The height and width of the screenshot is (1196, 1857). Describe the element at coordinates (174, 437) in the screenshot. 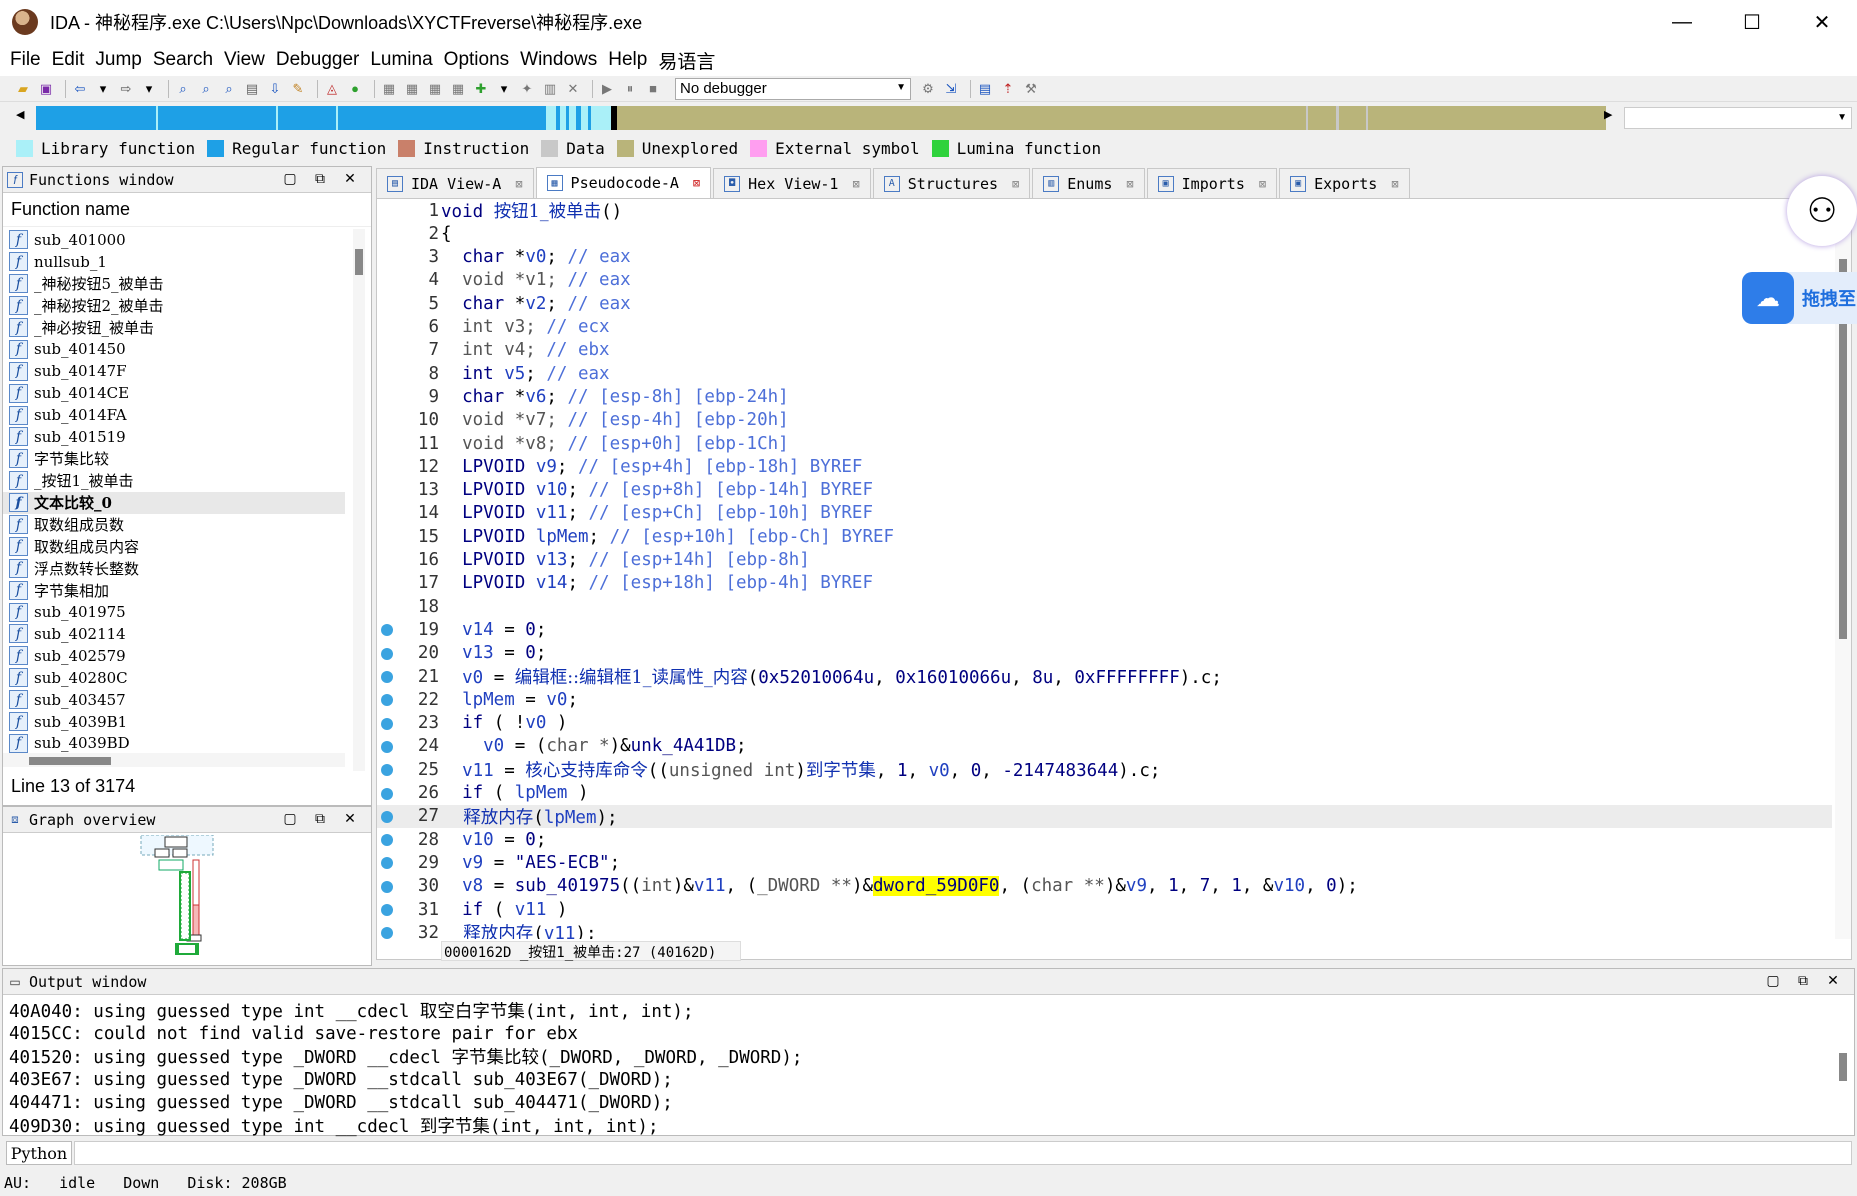

I see `function-list-item: f sub_401519` at that location.